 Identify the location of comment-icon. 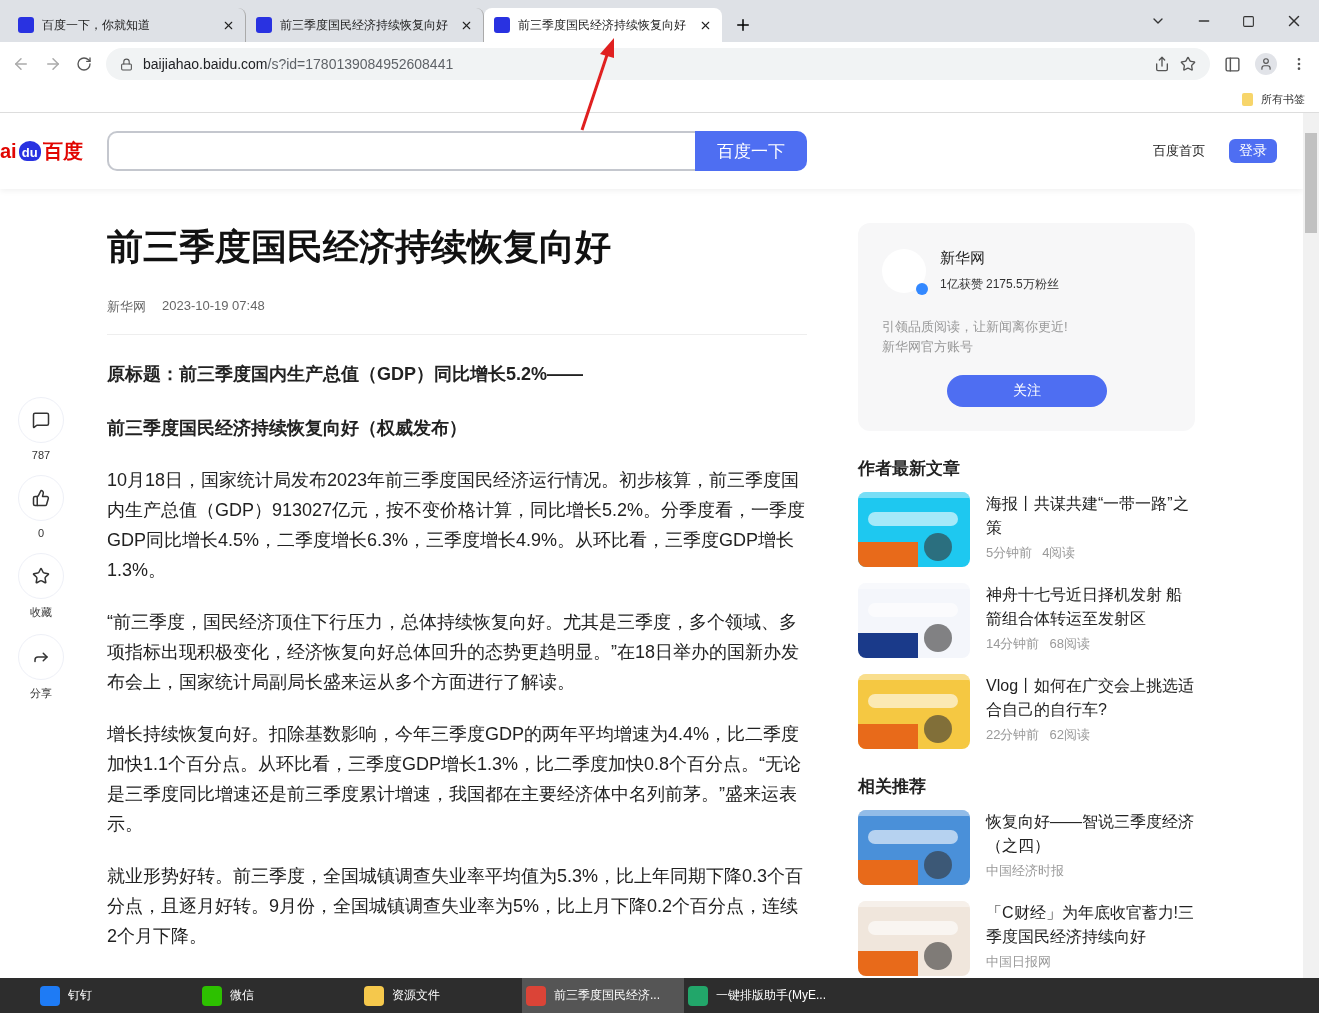
(41, 420).